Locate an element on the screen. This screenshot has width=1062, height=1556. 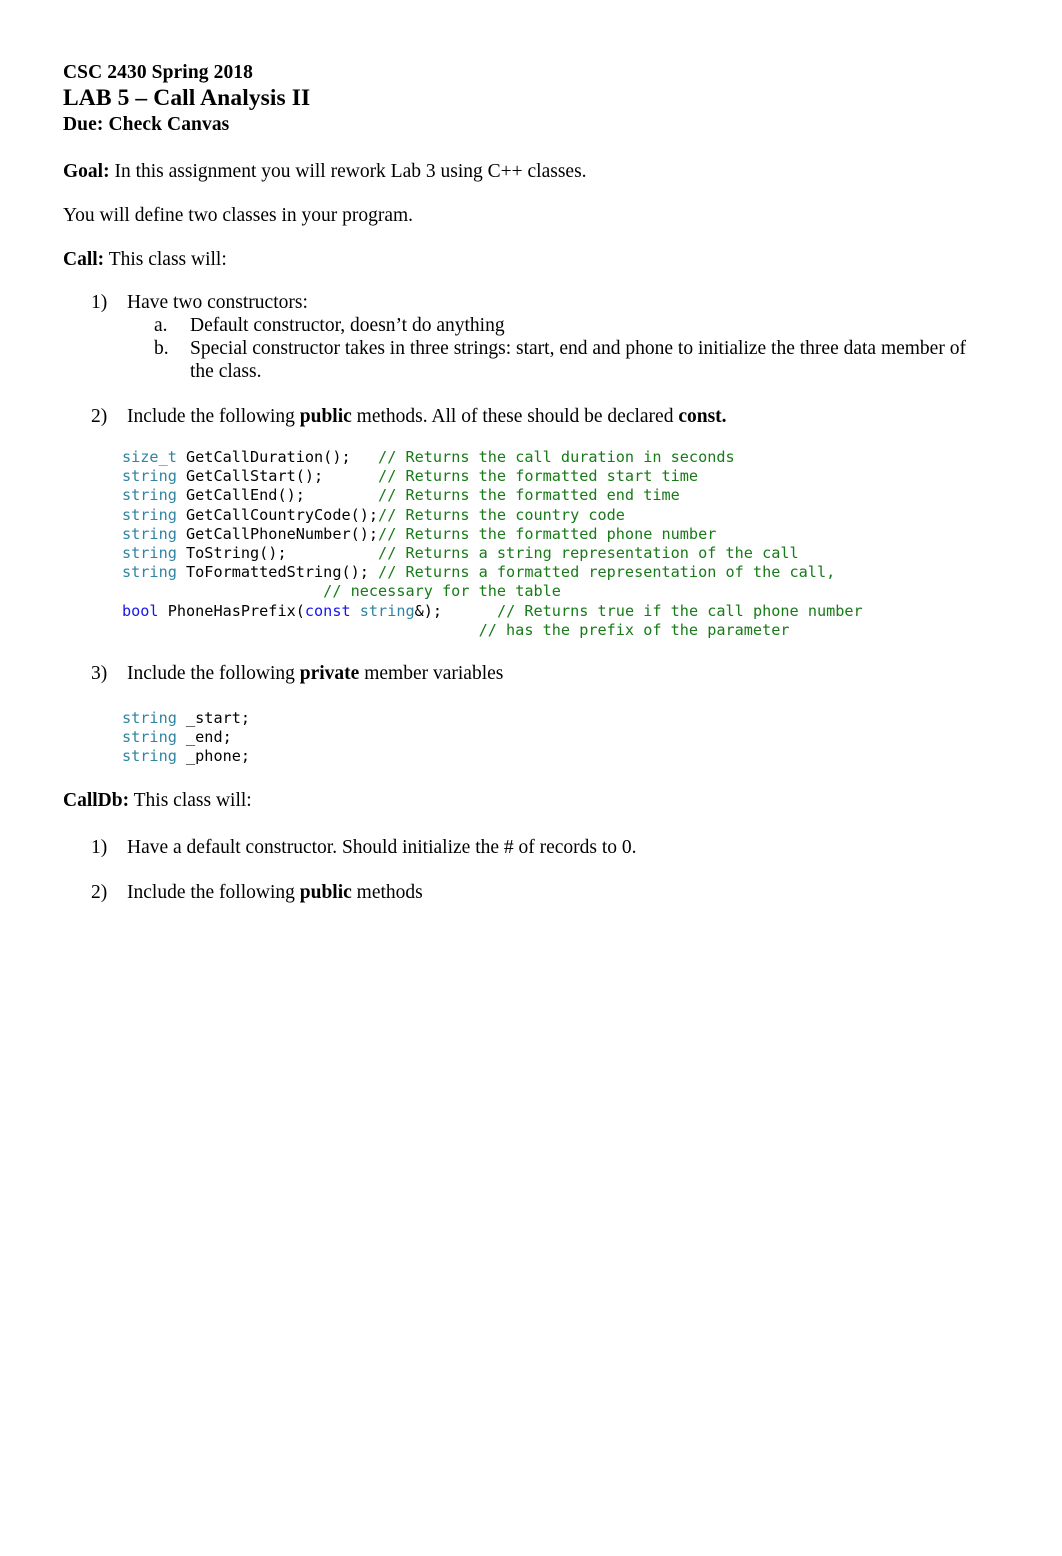
list-item-text-mid: member variables is located at coordinates (431, 674).